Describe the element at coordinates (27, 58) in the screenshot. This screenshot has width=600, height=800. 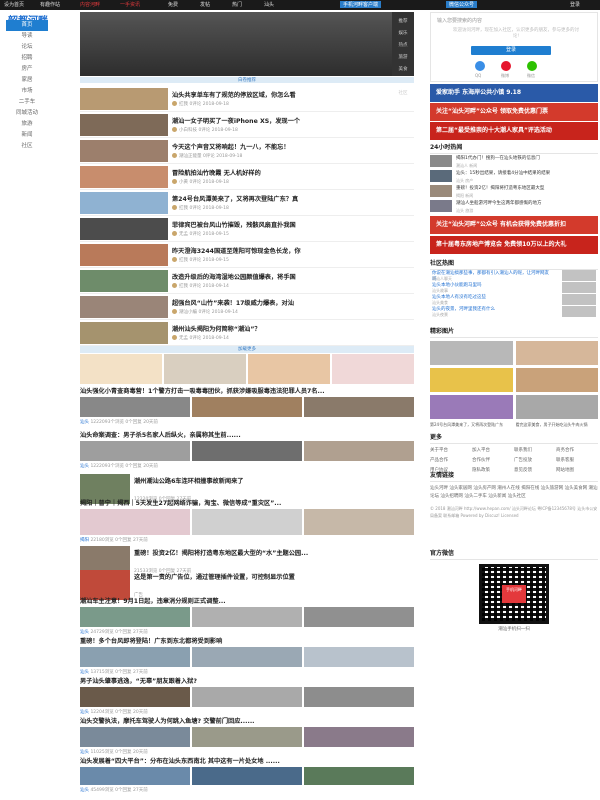
I see `nav-jobs: 招聘` at that location.